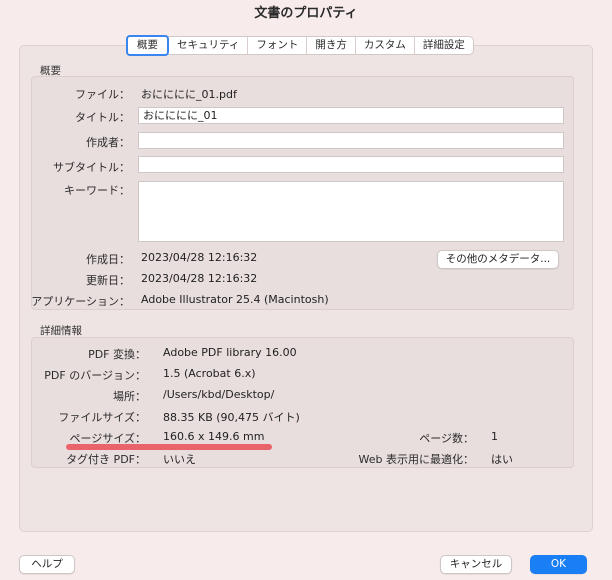  Describe the element at coordinates (494, 436) in the screenshot. I see `page-count-value: 1` at that location.